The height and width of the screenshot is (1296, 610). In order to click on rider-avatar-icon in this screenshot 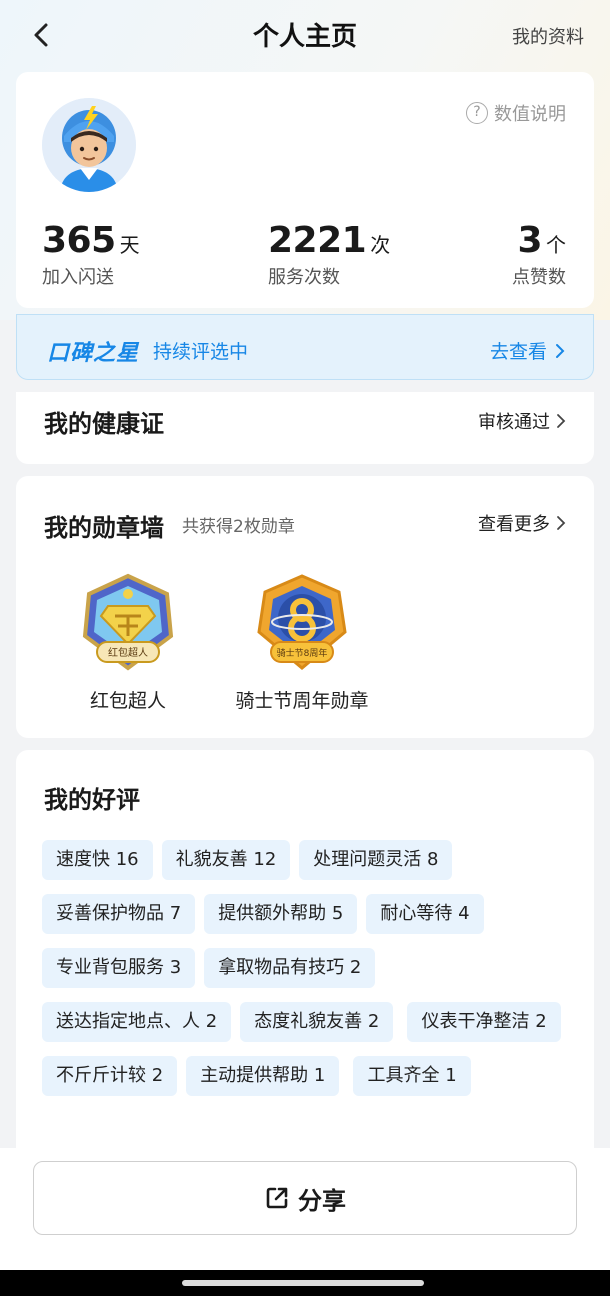, I will do `click(89, 145)`.